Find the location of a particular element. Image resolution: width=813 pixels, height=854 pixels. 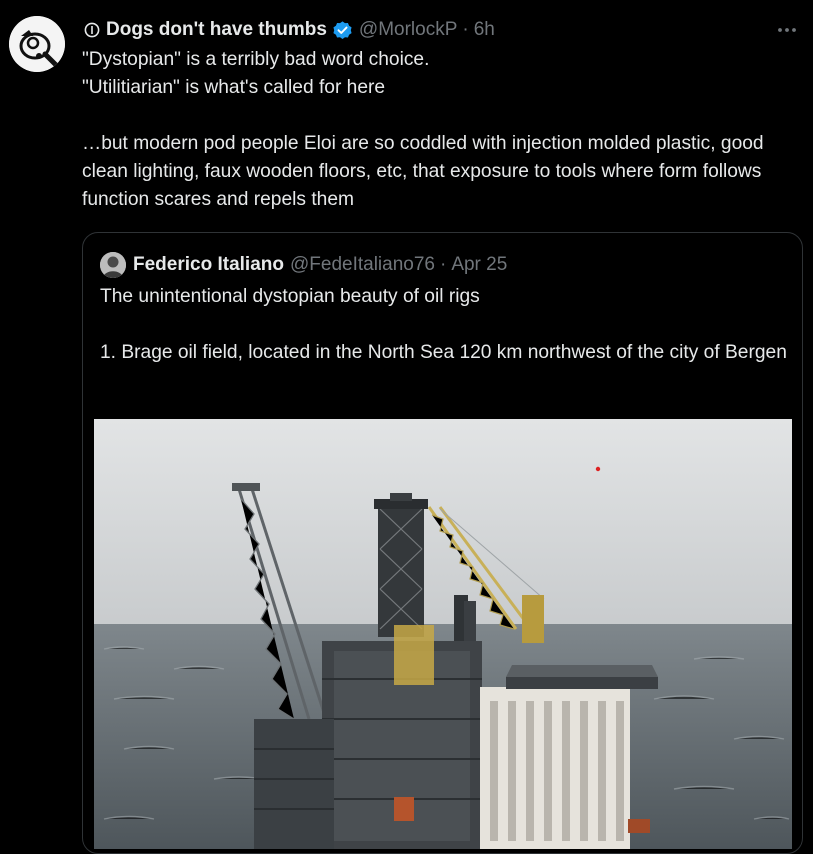

verified-badge-icon is located at coordinates (342, 29).